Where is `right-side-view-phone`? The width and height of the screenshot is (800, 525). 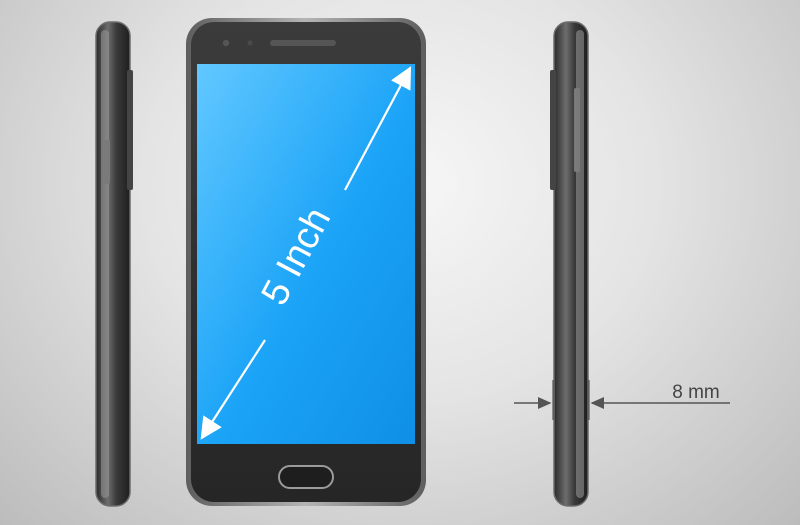 right-side-view-phone is located at coordinates (569, 264).